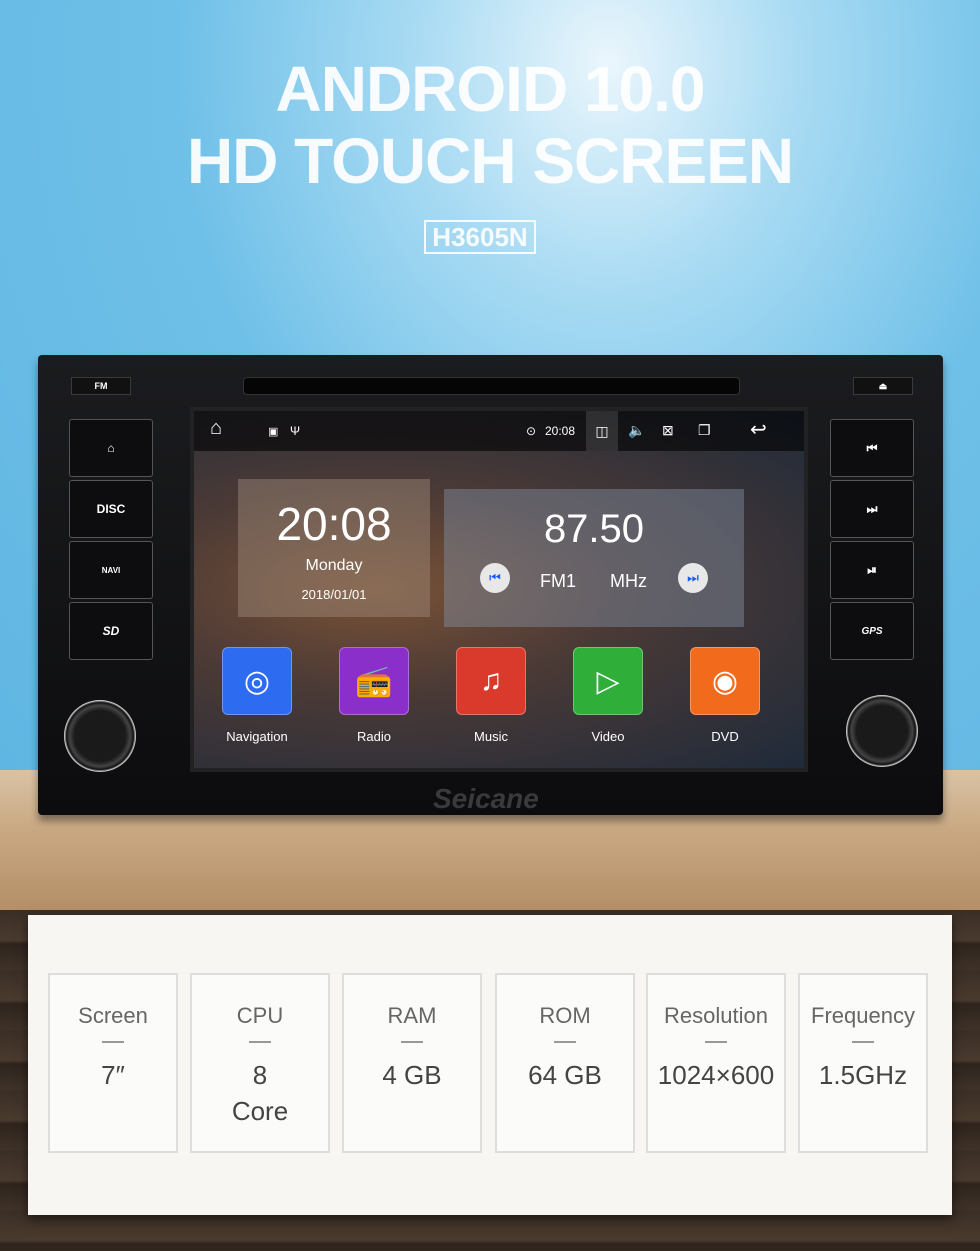 The width and height of the screenshot is (980, 1251). I want to click on play-pause-button: ⏯, so click(872, 570).